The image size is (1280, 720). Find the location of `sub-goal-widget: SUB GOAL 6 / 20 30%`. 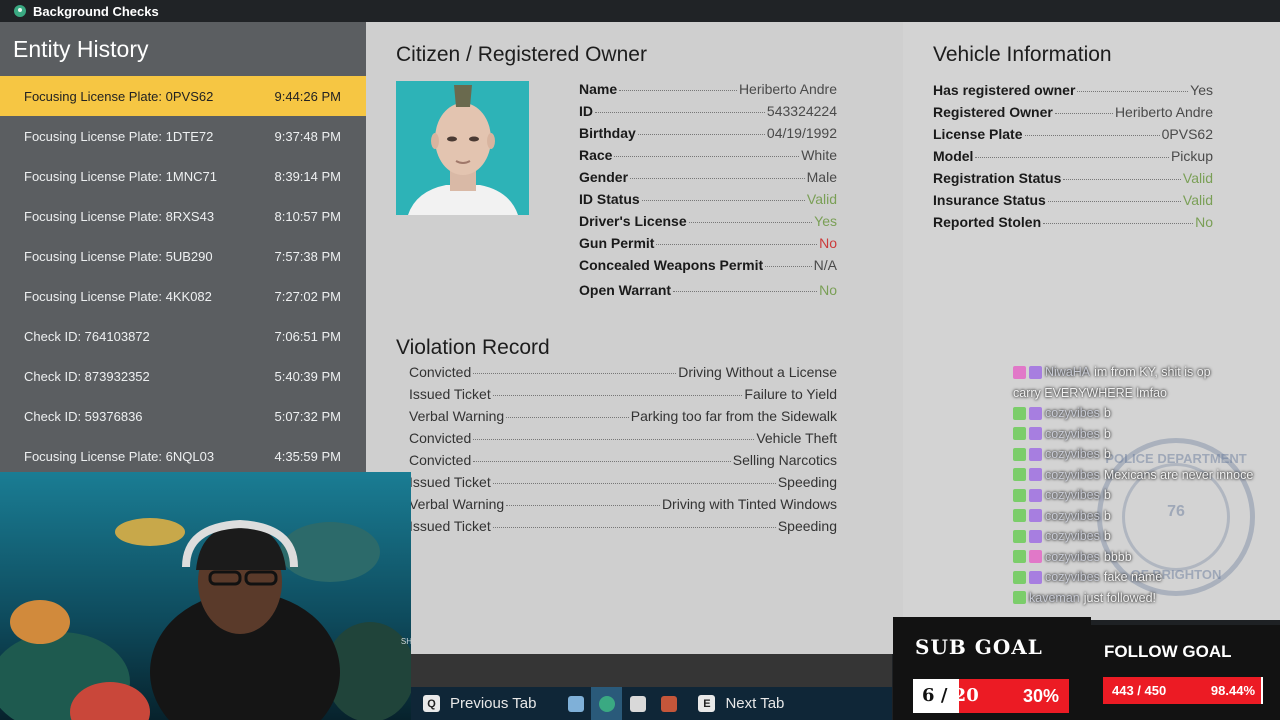

sub-goal-widget: SUB GOAL 6 / 20 30% is located at coordinates (992, 668).